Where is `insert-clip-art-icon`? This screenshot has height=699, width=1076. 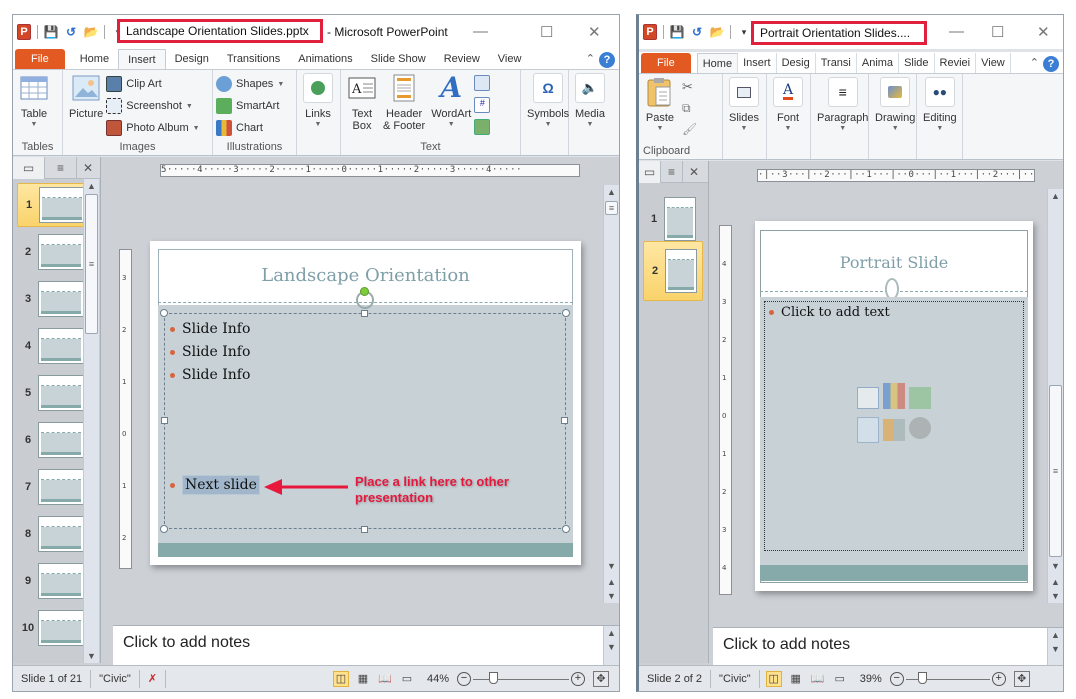
insert-clip-art-icon is located at coordinates (894, 430).